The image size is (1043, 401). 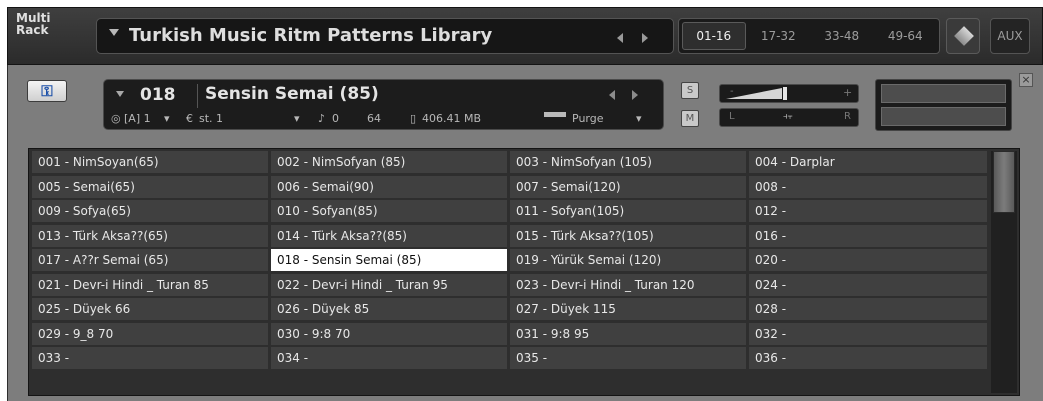 What do you see at coordinates (167, 118) in the screenshot?
I see `midi-channel-arrow-icon: ▾` at bounding box center [167, 118].